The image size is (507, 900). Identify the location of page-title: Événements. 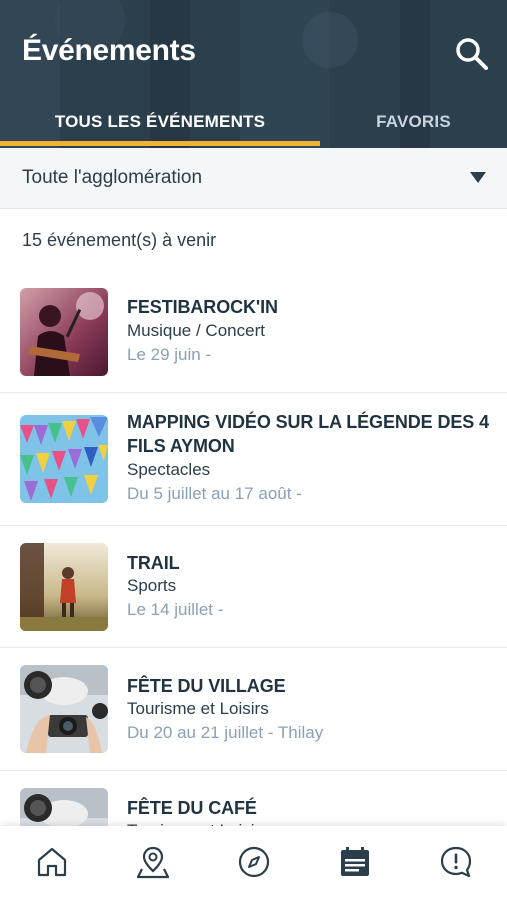
(109, 50).